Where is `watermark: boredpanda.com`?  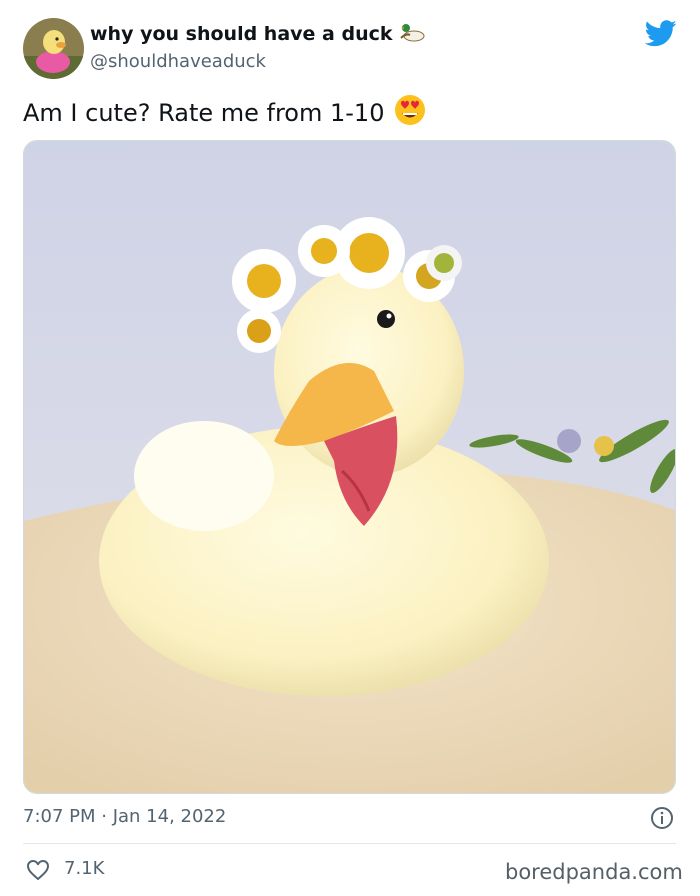 watermark: boredpanda.com is located at coordinates (594, 872).